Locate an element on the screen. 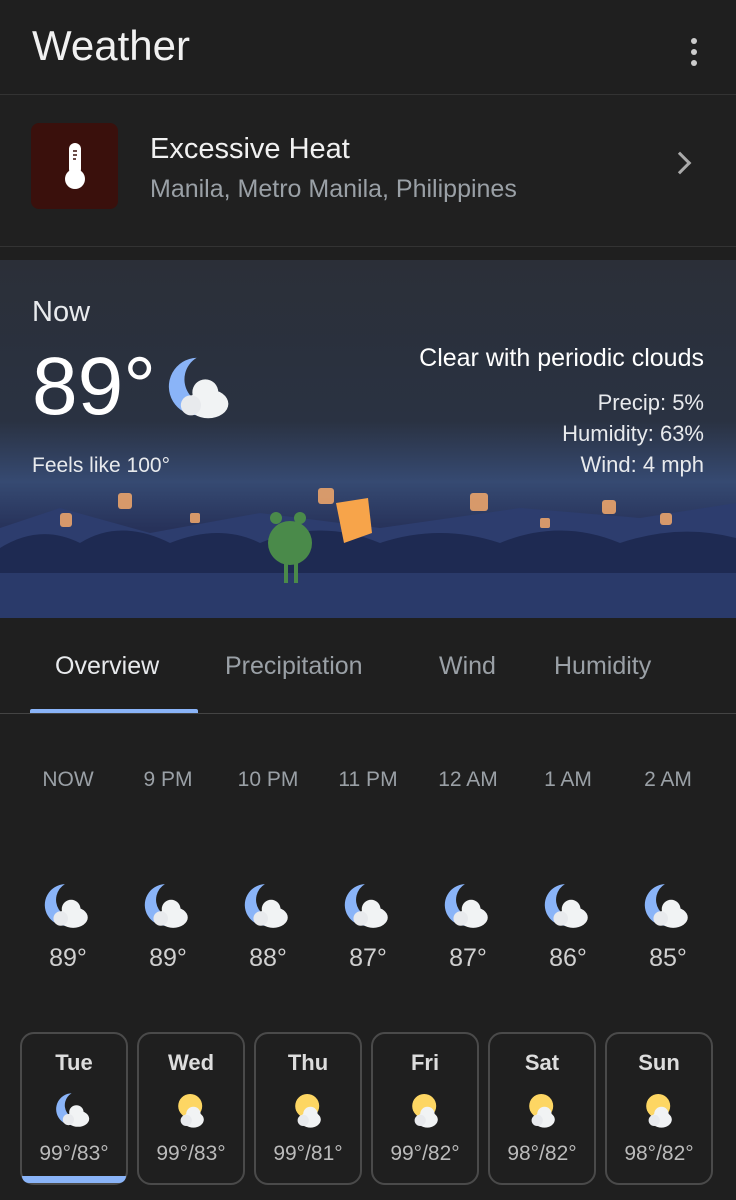 The image size is (736, 1200). day-label: Wed is located at coordinates (191, 1062).